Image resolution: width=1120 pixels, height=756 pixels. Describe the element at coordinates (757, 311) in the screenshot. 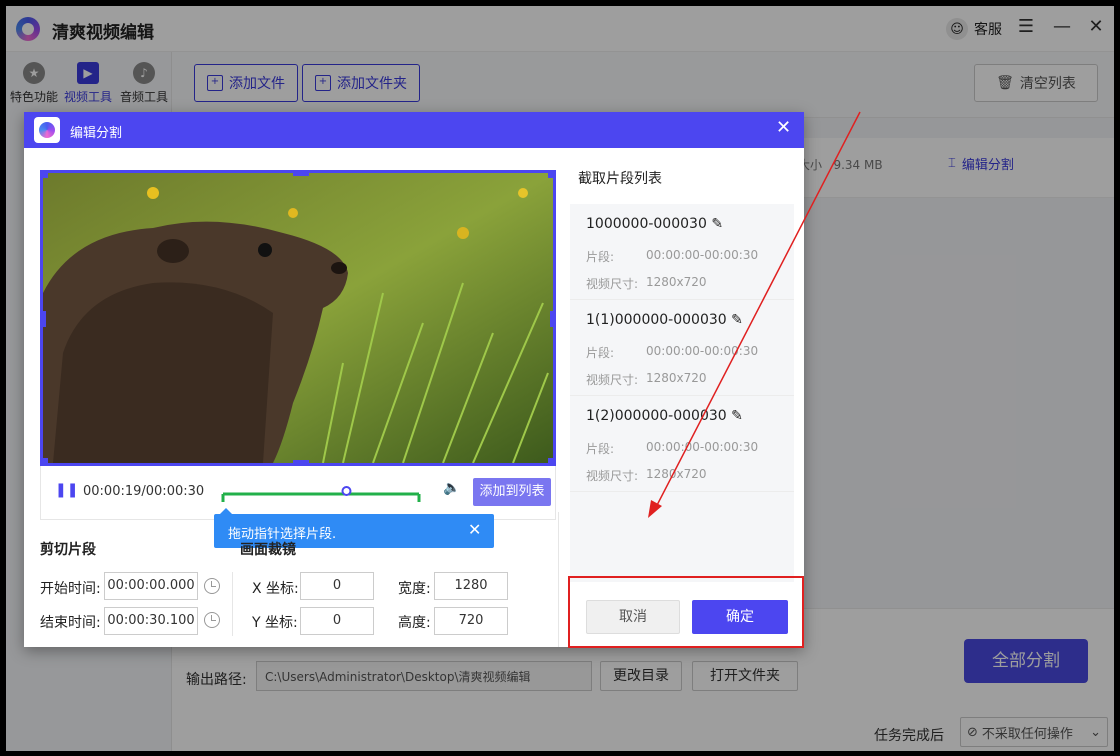

I see `annotation-arrow-line` at that location.